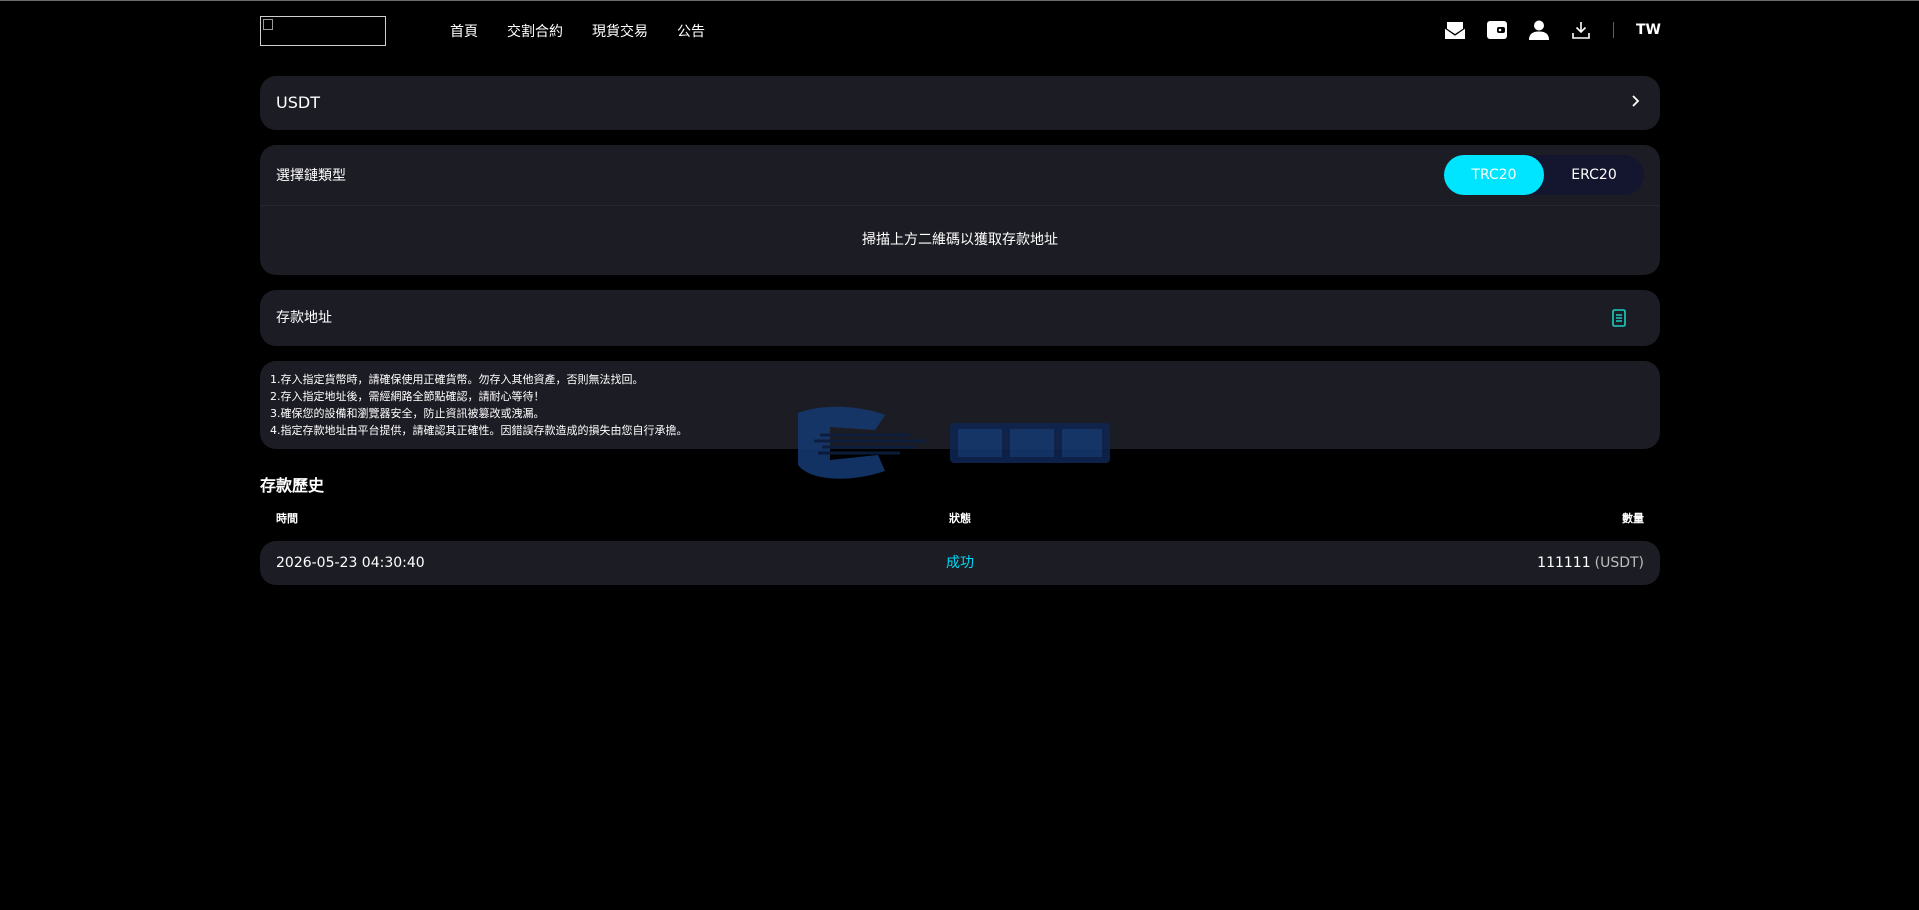  Describe the element at coordinates (954, 442) in the screenshot. I see `watermark-logo` at that location.